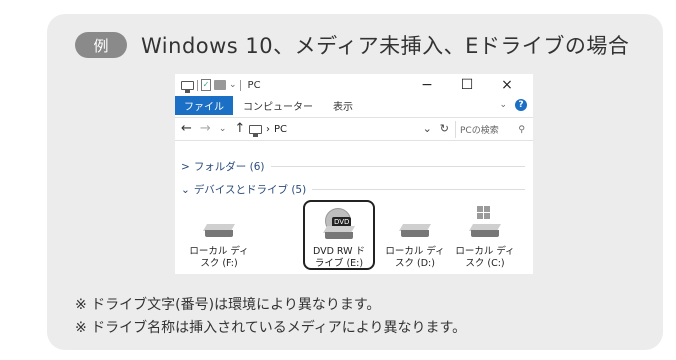 The width and height of the screenshot is (676, 360). I want to click on search-placeholder: PCの検索, so click(479, 131).